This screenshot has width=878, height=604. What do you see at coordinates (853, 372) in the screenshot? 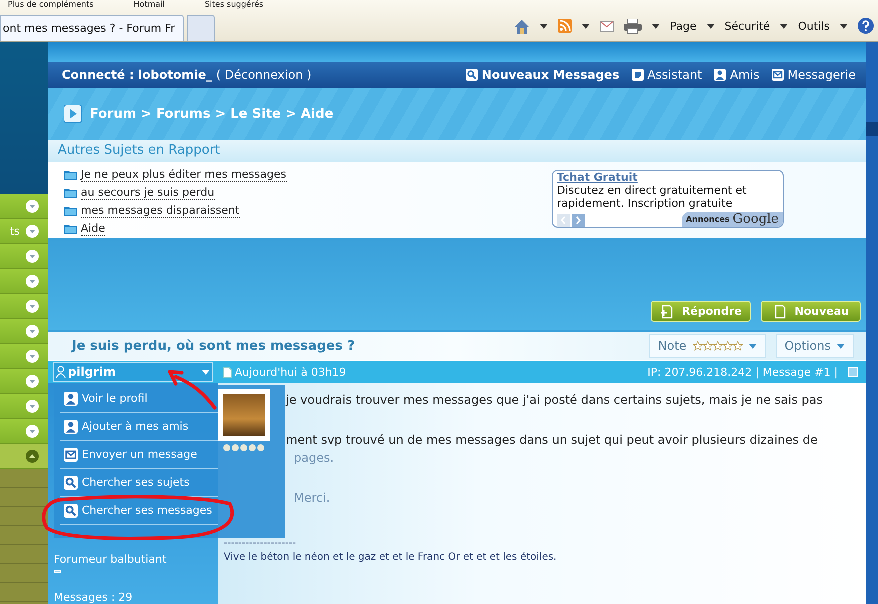
I see `checkbox-icon` at bounding box center [853, 372].